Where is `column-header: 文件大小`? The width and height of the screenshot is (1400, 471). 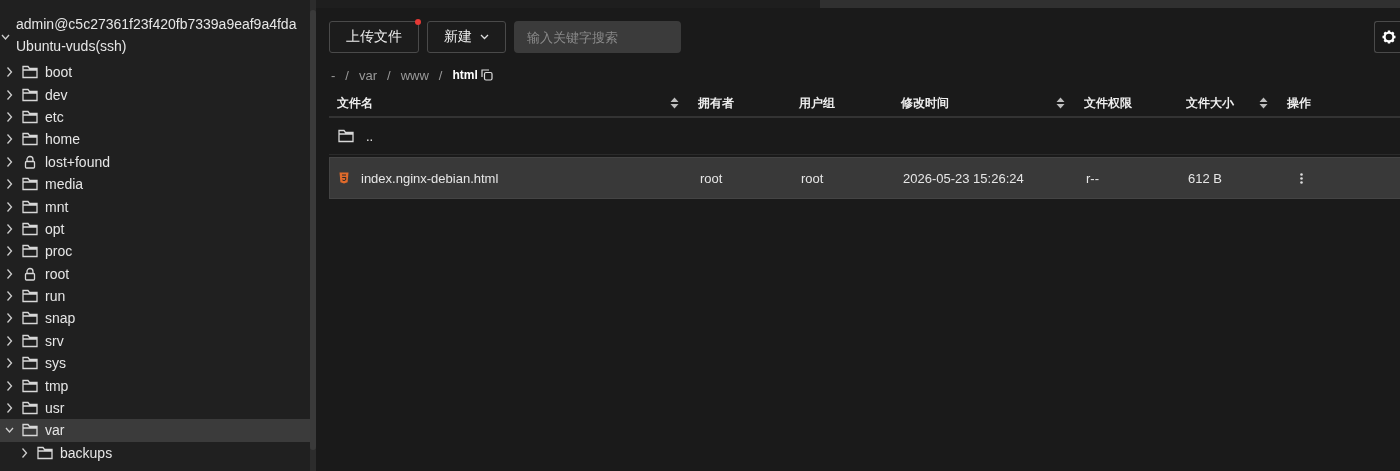
column-header: 文件大小 is located at coordinates (1210, 103).